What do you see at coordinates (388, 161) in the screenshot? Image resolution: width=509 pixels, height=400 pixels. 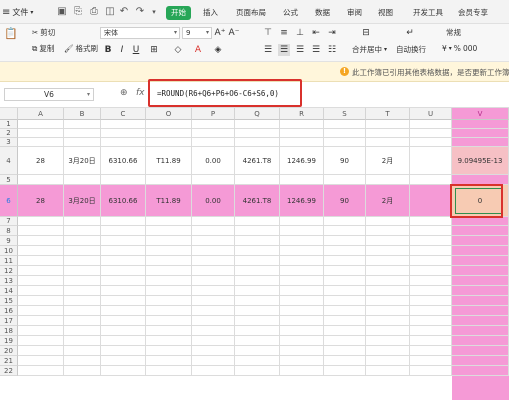 I see `cell-t4: 2月` at bounding box center [388, 161].